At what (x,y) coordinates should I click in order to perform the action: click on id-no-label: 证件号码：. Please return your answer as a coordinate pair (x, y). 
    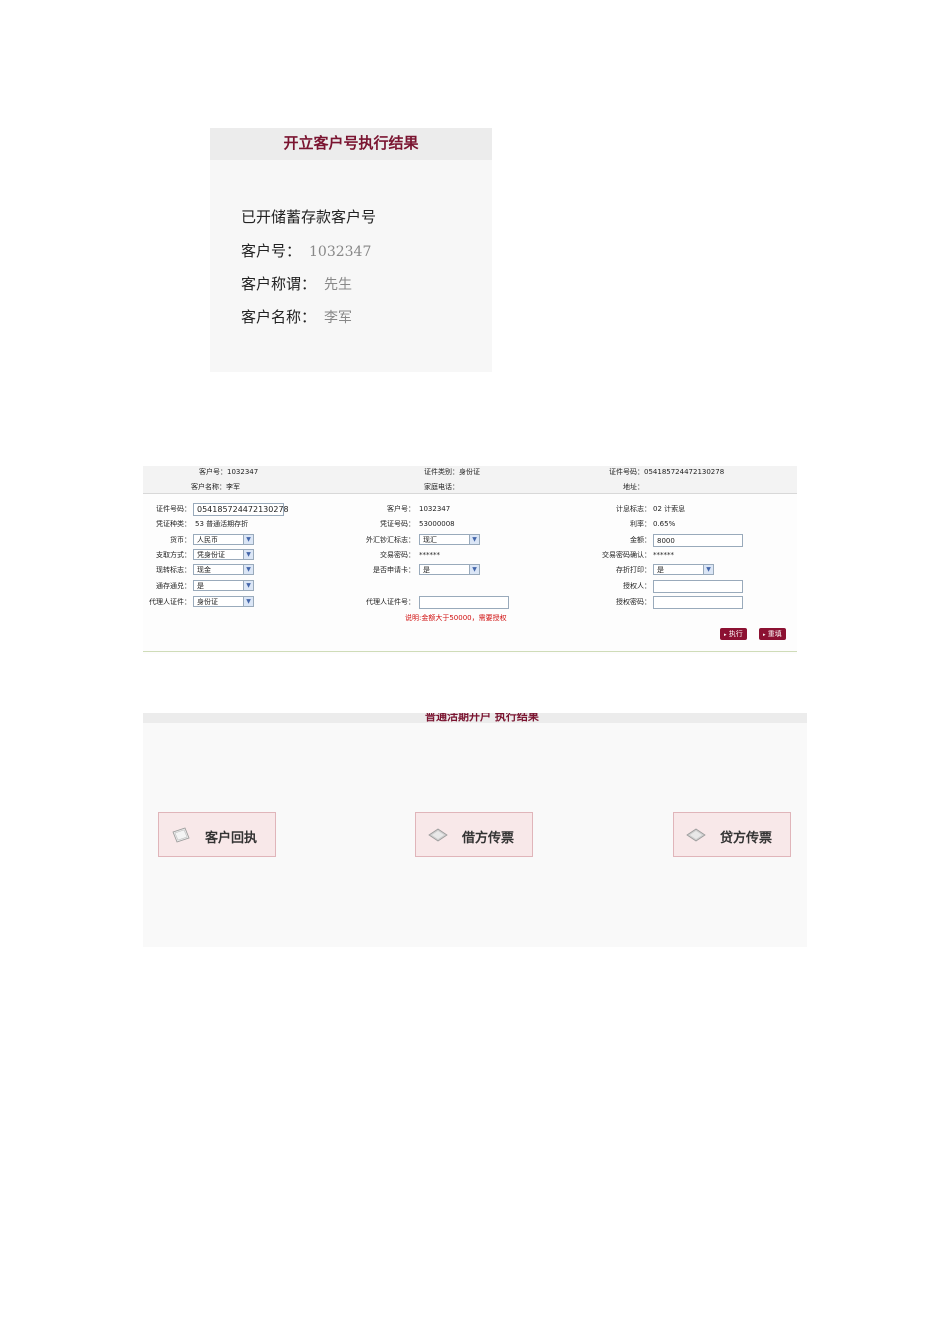
    Looking at the image, I should click on (173, 509).